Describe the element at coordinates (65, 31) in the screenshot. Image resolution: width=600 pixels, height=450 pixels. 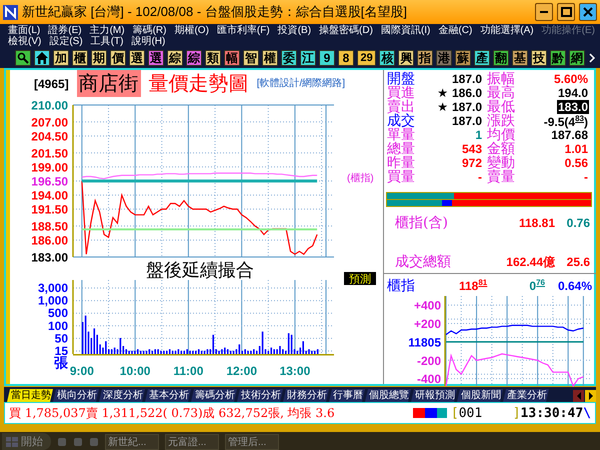
I see `menu-item: 證券(E)` at that location.